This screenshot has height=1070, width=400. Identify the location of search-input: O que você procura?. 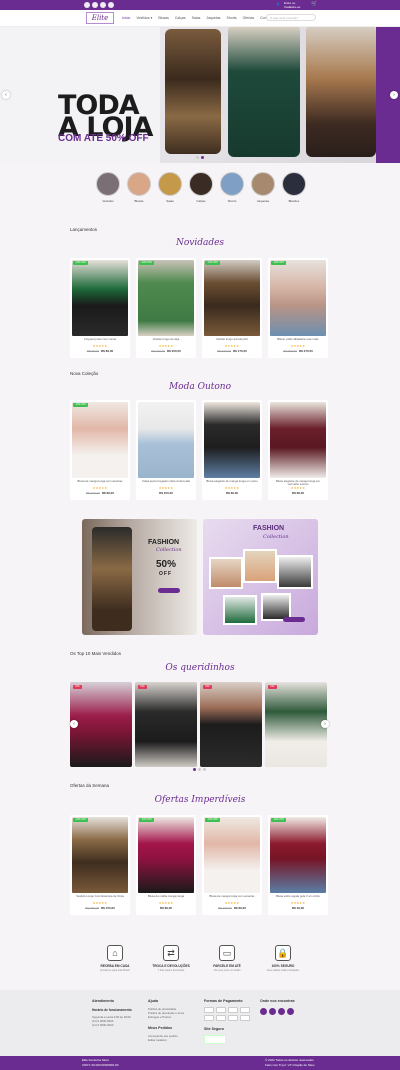
(291, 17).